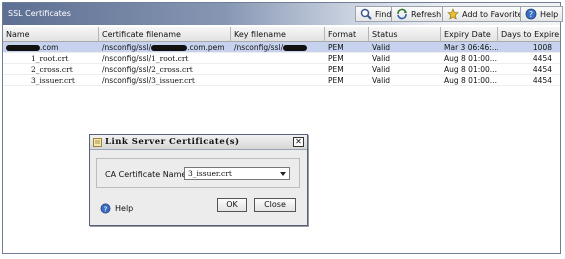  Describe the element at coordinates (366, 14) in the screenshot. I see `search-icon` at that location.